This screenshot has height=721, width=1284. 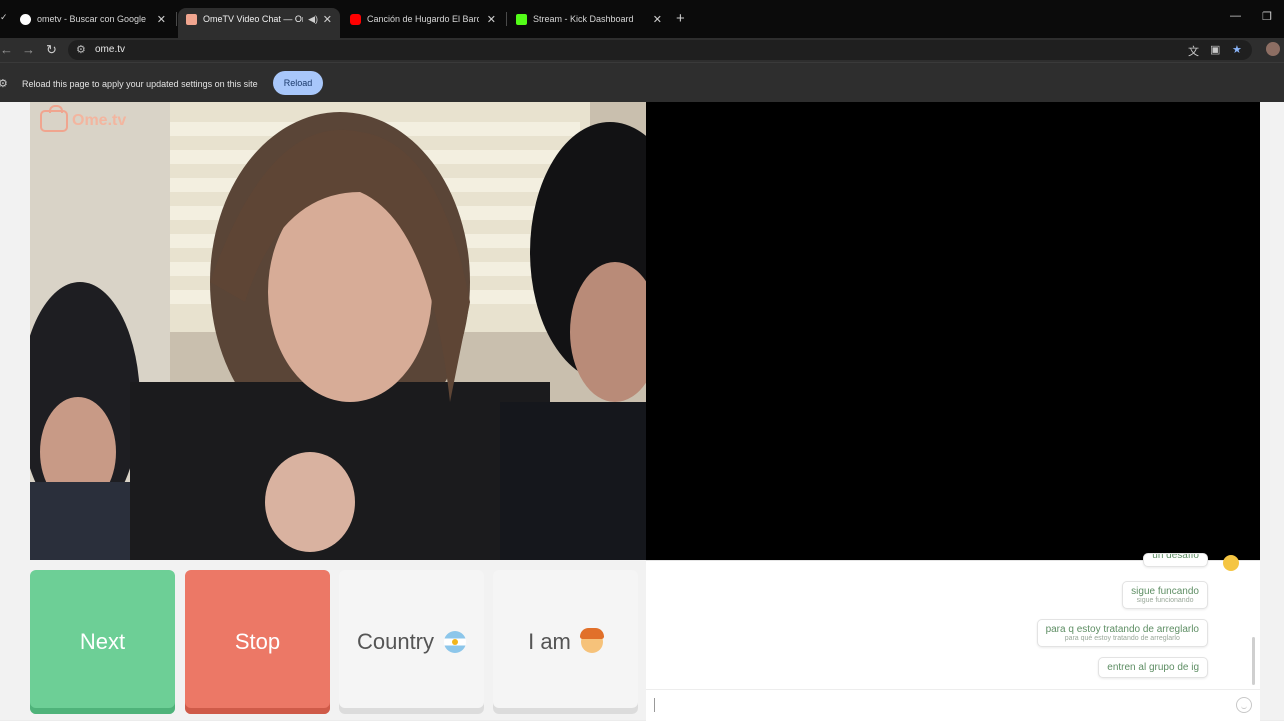 I want to click on iam-label: I am, so click(x=549, y=641).